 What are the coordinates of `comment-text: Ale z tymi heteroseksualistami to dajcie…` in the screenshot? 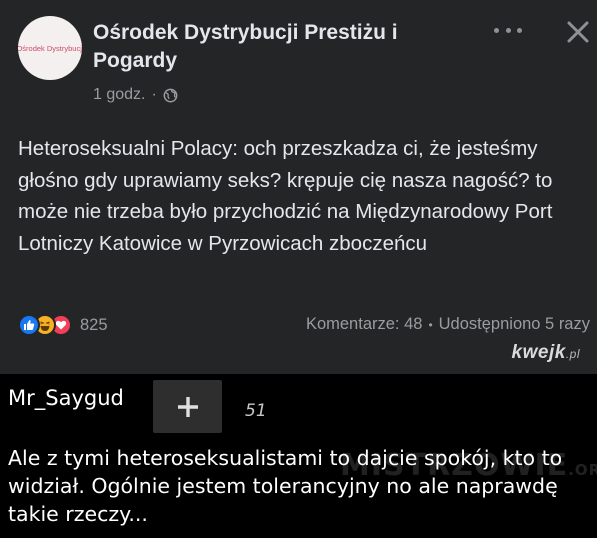 It's located at (285, 486).